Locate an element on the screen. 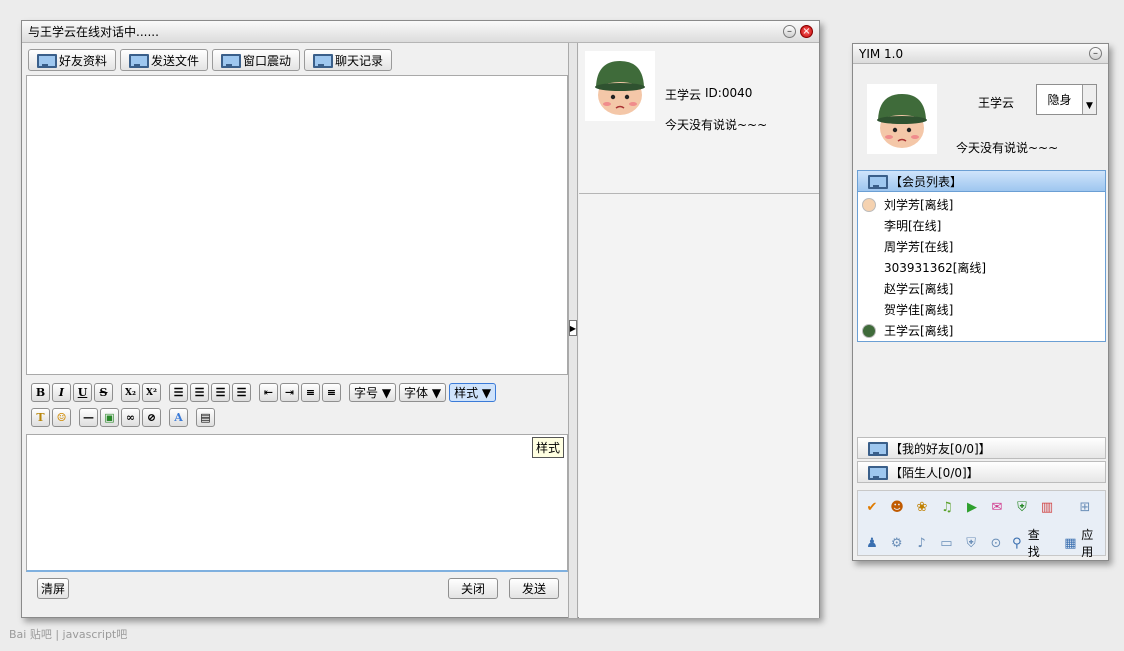 The width and height of the screenshot is (1124, 651). find-button: ⚲ 查找 is located at coordinates (1030, 543).